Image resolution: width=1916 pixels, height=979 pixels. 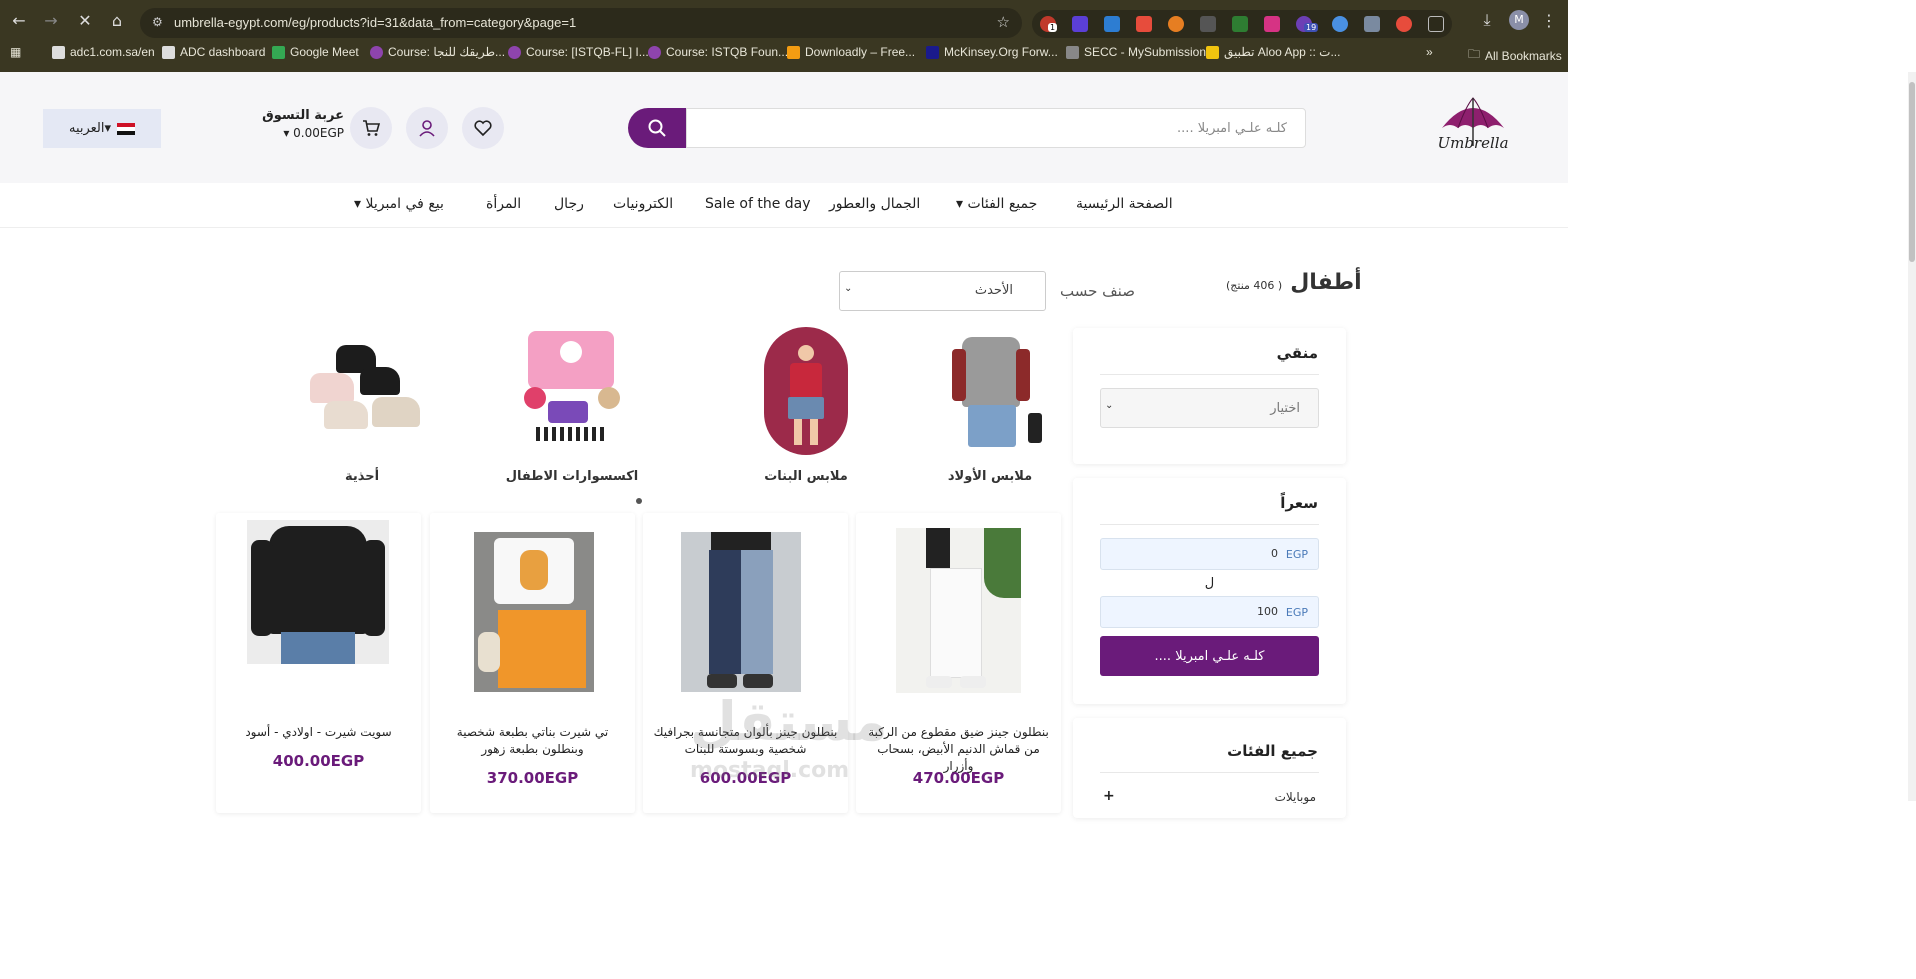 What do you see at coordinates (639, 501) in the screenshot?
I see `slider-dot` at bounding box center [639, 501].